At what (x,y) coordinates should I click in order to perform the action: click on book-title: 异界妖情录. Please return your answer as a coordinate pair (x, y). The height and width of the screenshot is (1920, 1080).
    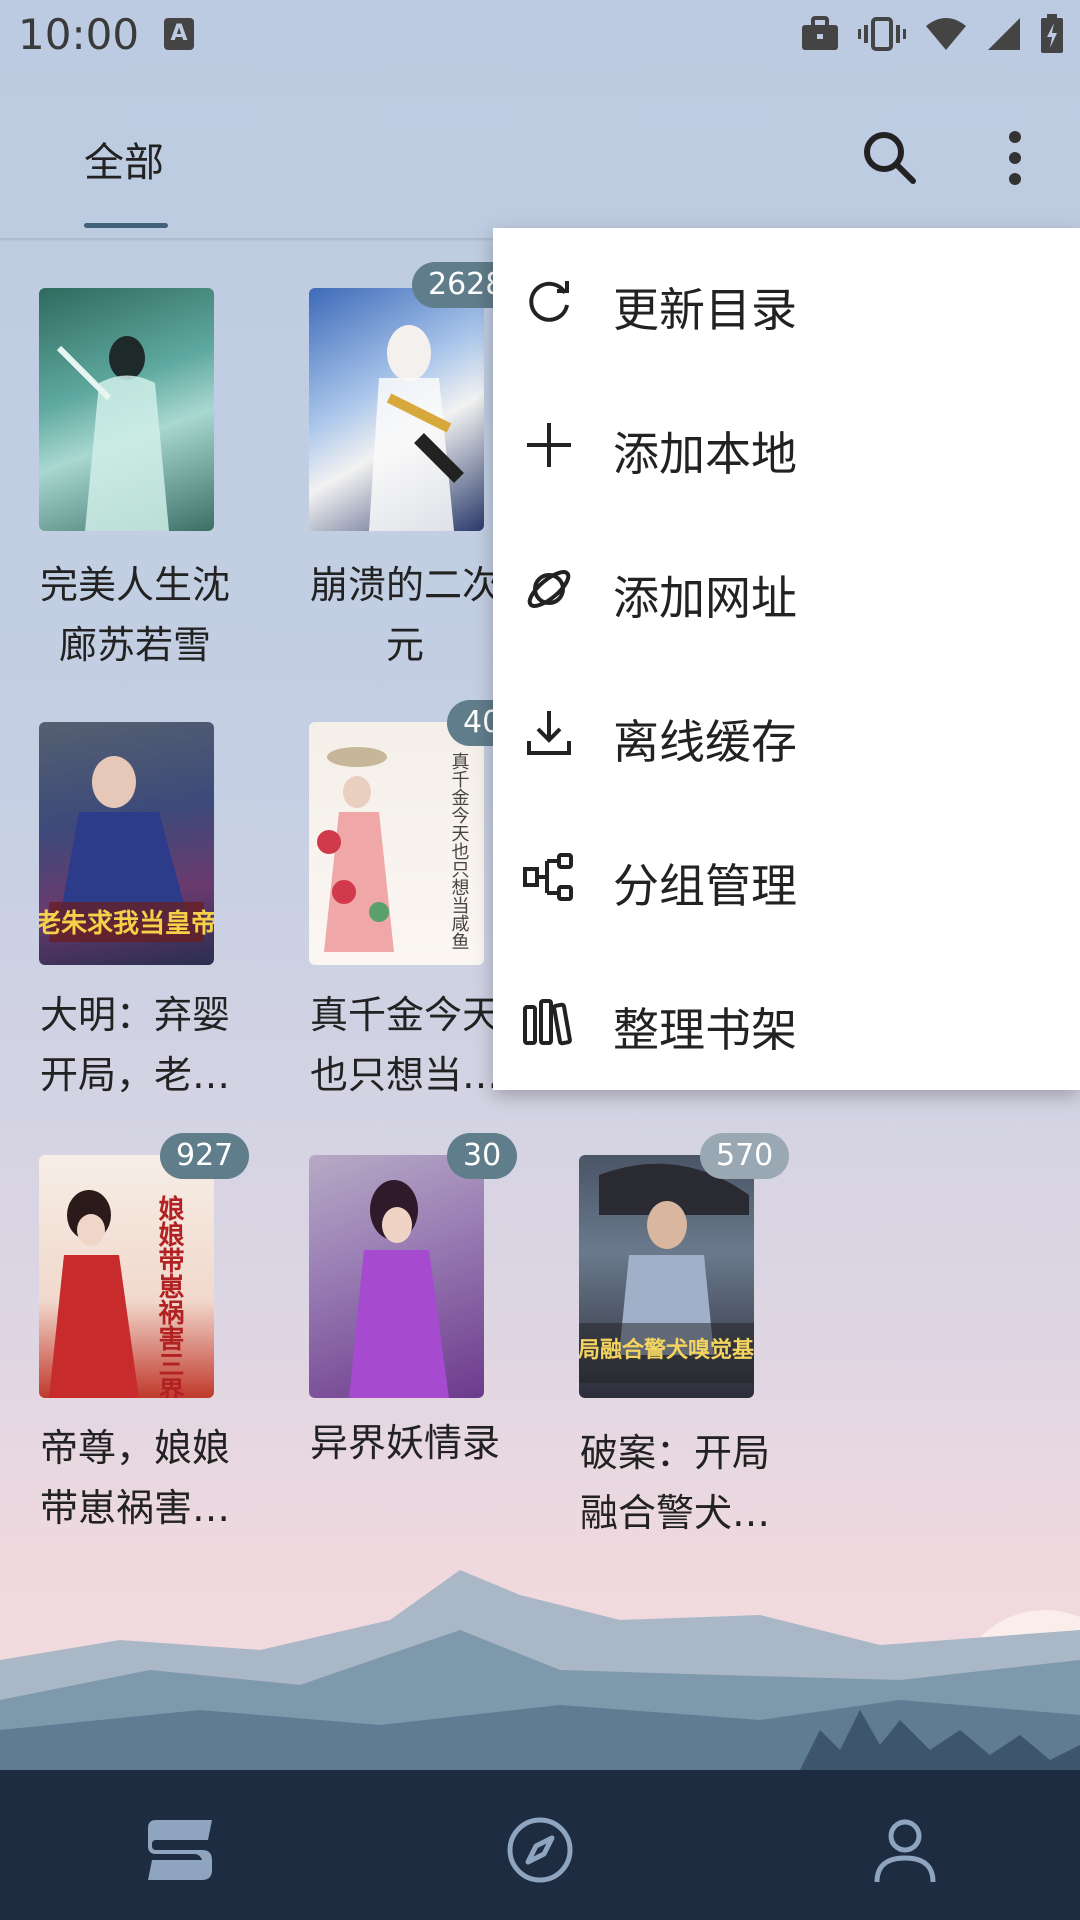
    Looking at the image, I should click on (404, 1443).